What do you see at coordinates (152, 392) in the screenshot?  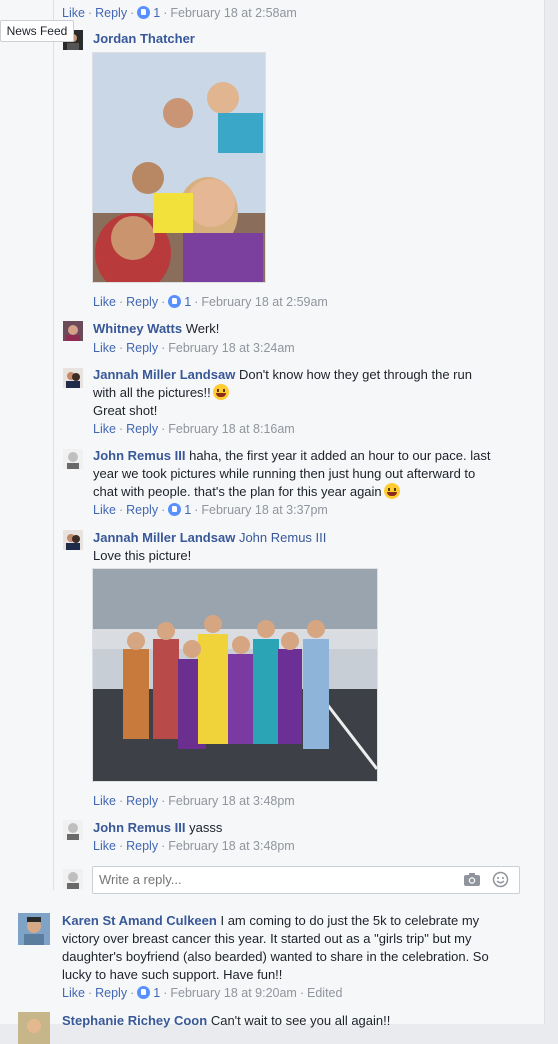 I see `comment-text-line: with all the pictures!!` at bounding box center [152, 392].